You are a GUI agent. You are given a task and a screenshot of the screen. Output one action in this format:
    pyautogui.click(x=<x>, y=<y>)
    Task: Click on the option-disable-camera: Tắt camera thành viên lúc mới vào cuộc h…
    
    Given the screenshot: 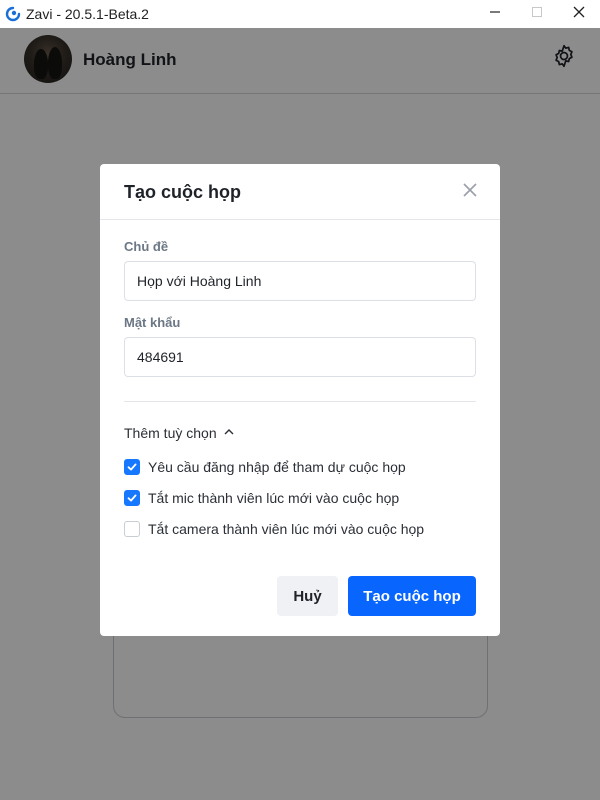 What is the action you would take?
    pyautogui.click(x=274, y=529)
    